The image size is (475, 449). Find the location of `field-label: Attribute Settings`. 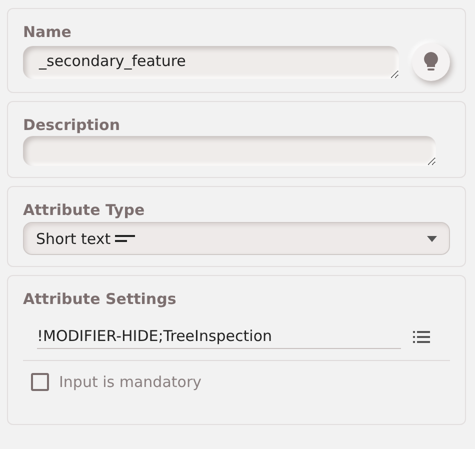

field-label: Attribute Settings is located at coordinates (100, 299).